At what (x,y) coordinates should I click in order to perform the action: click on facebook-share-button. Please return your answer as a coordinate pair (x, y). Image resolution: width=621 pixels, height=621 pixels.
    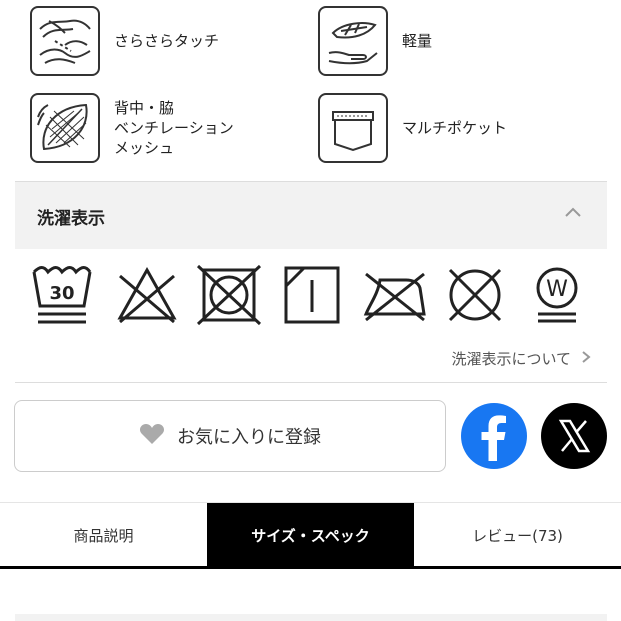
    Looking at the image, I should click on (494, 436).